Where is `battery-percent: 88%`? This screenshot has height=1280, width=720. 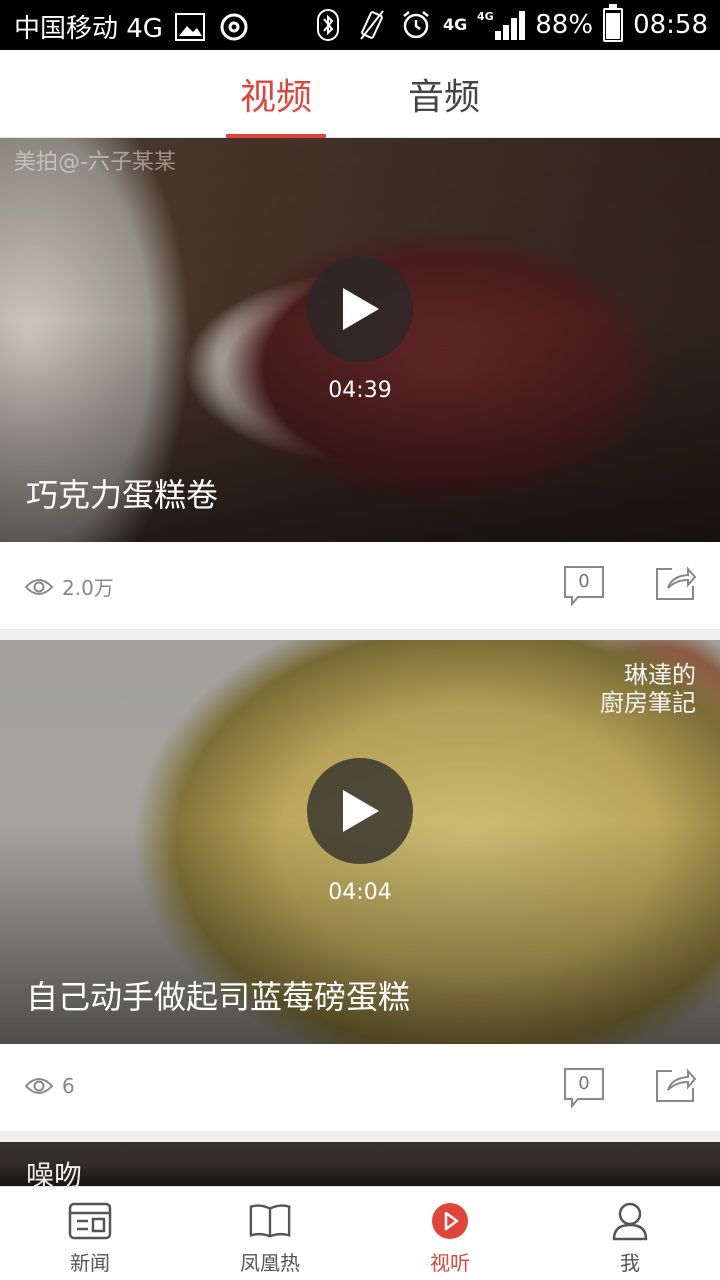 battery-percent: 88% is located at coordinates (564, 25).